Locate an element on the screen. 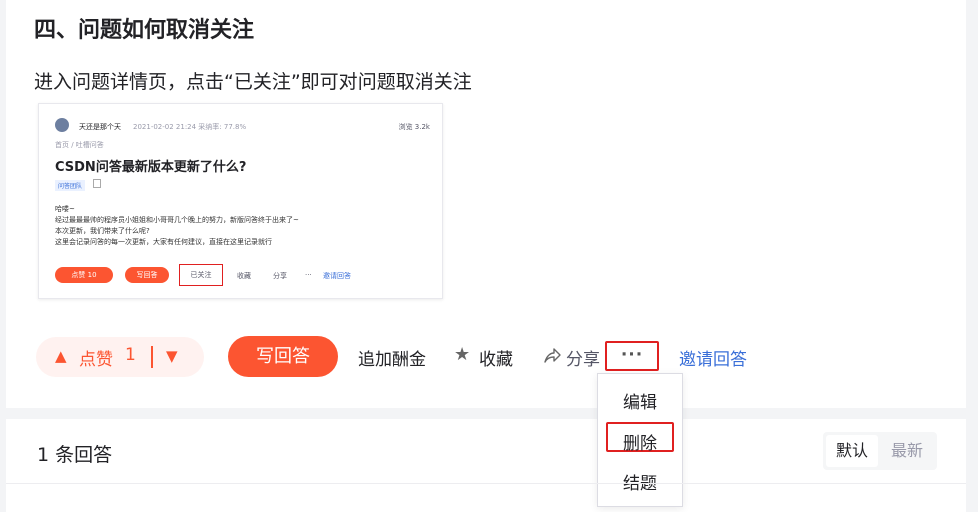 The height and width of the screenshot is (512, 978). mini-more: ··· is located at coordinates (308, 275).